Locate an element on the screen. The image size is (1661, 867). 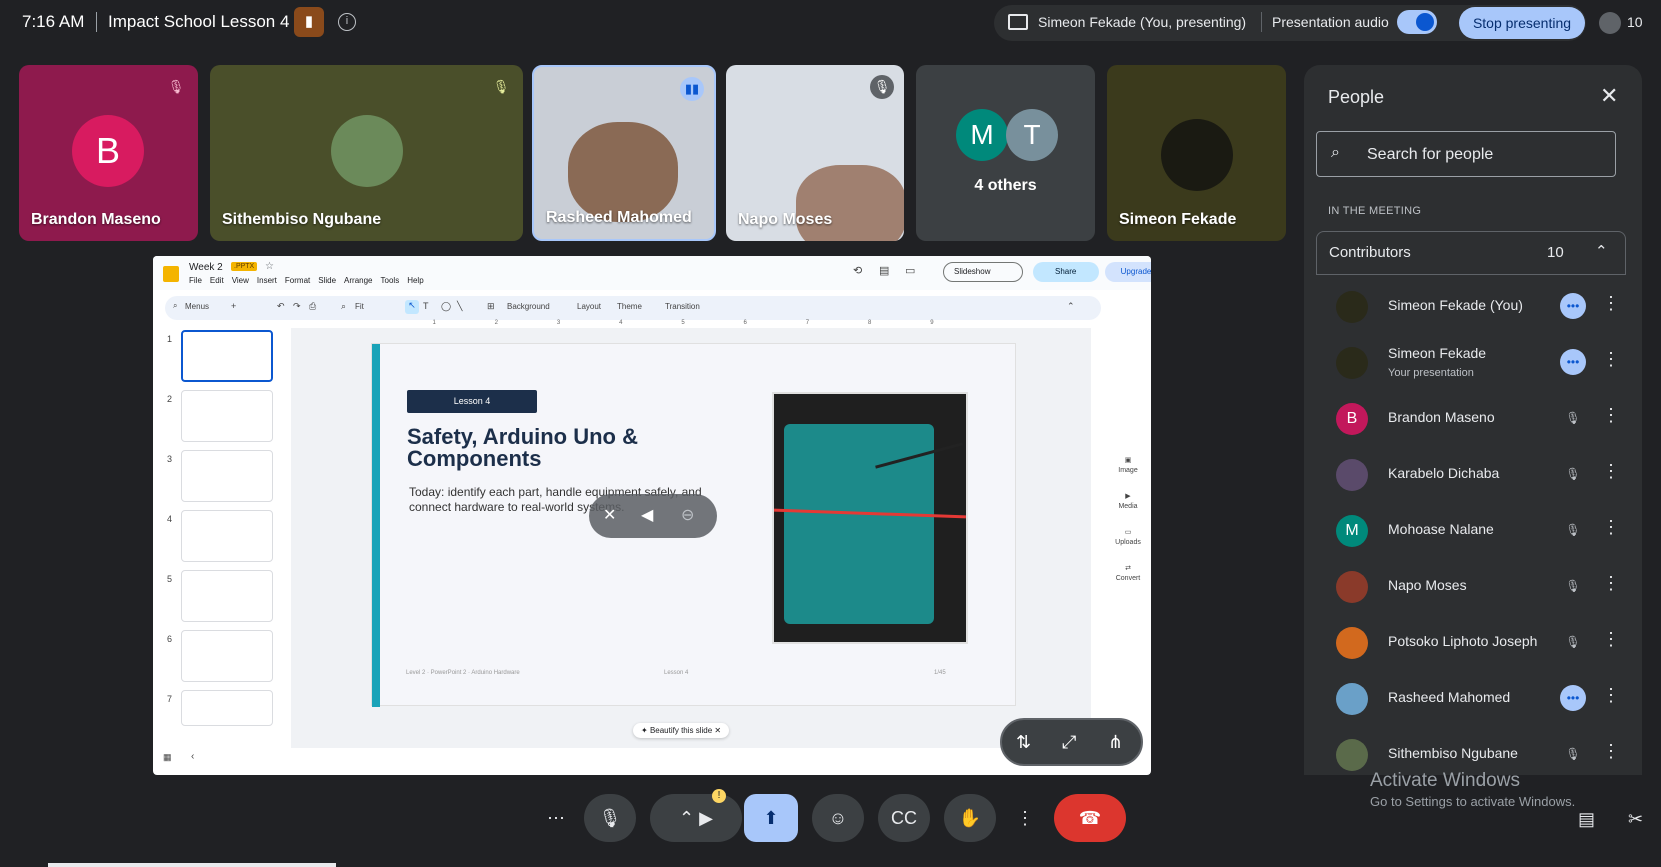
activities-icon: ✂ is located at coordinates (1635, 819).